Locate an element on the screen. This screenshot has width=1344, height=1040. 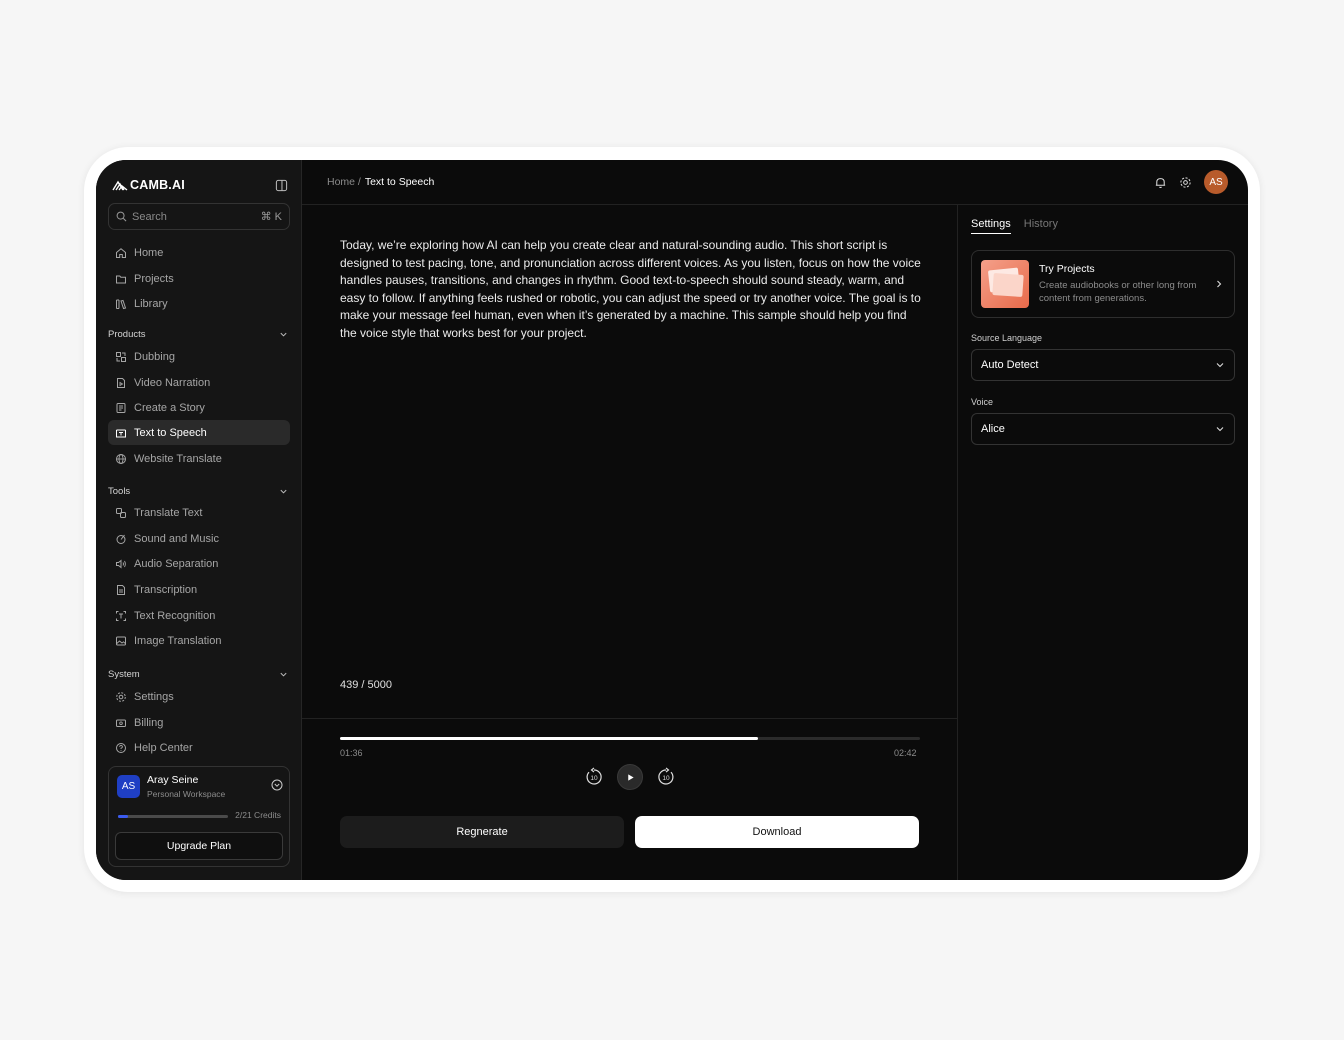
logo-text: CAMB.AI is located at coordinates (157, 185).